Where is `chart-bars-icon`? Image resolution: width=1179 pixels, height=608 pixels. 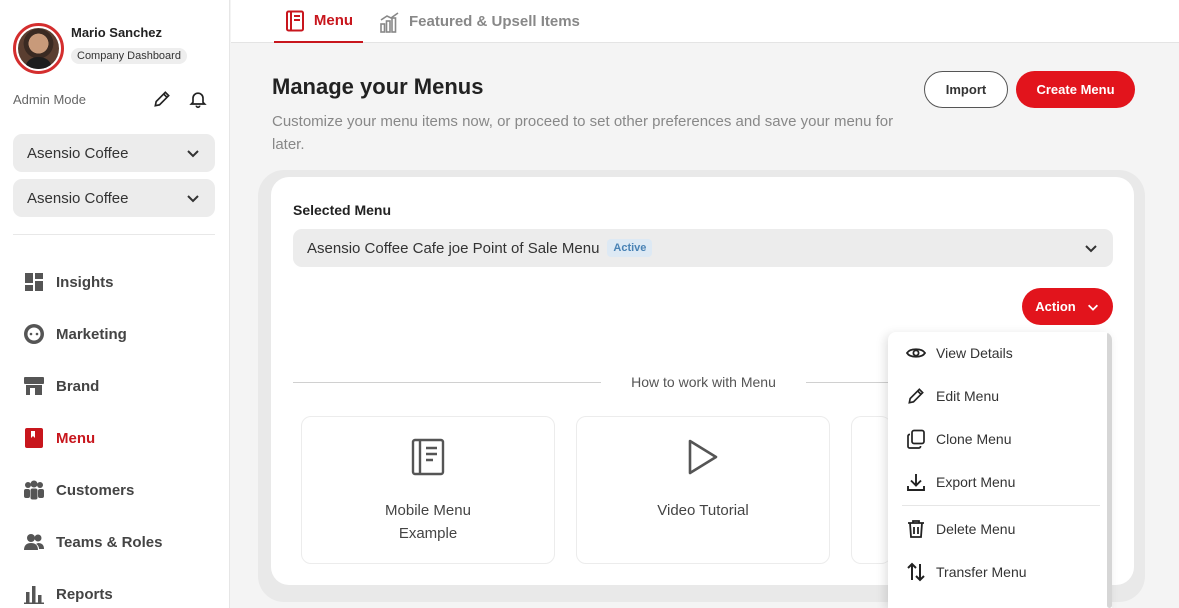
chart-bars-icon is located at coordinates (390, 22).